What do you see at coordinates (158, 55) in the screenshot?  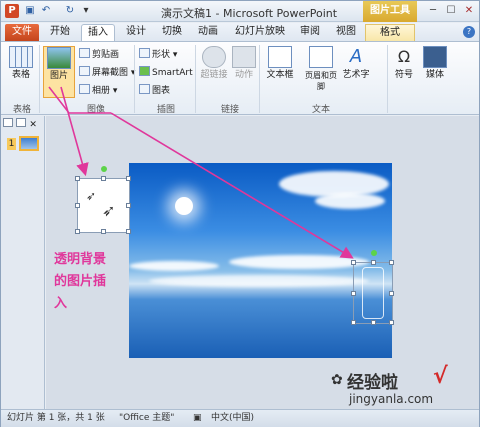 I see `shapes-button: 形状 ▾` at bounding box center [158, 55].